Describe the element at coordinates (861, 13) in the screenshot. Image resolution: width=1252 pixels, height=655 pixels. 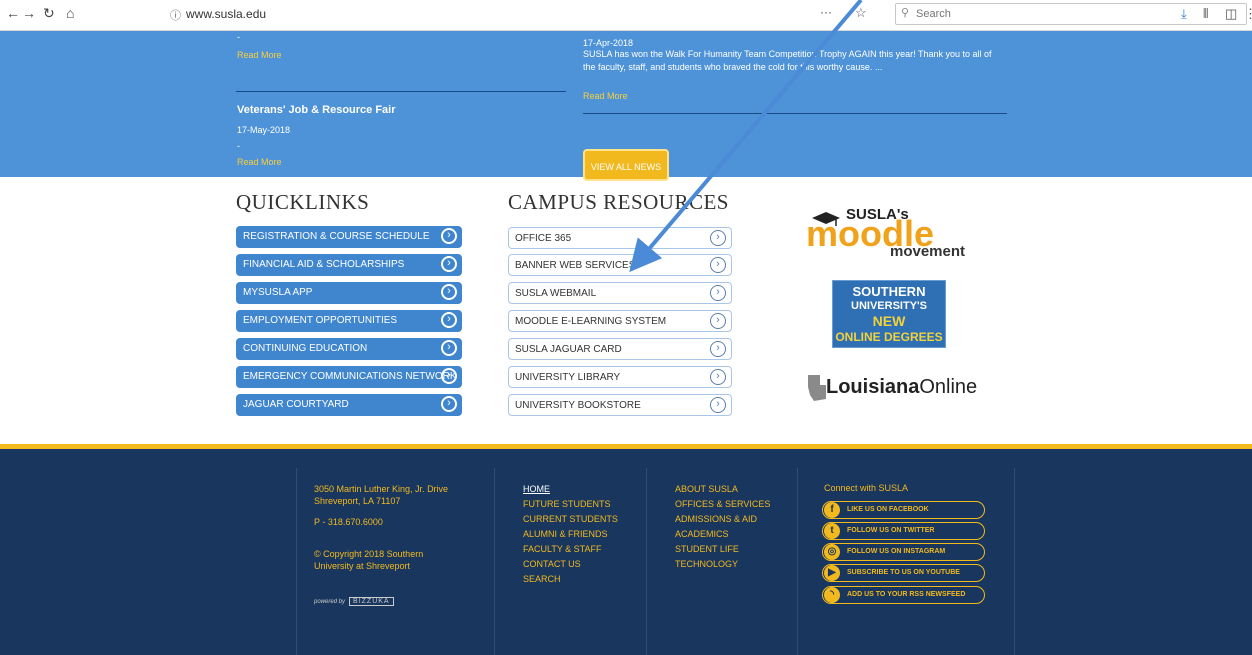
I see `bookmark-star-icon: ☆` at that location.